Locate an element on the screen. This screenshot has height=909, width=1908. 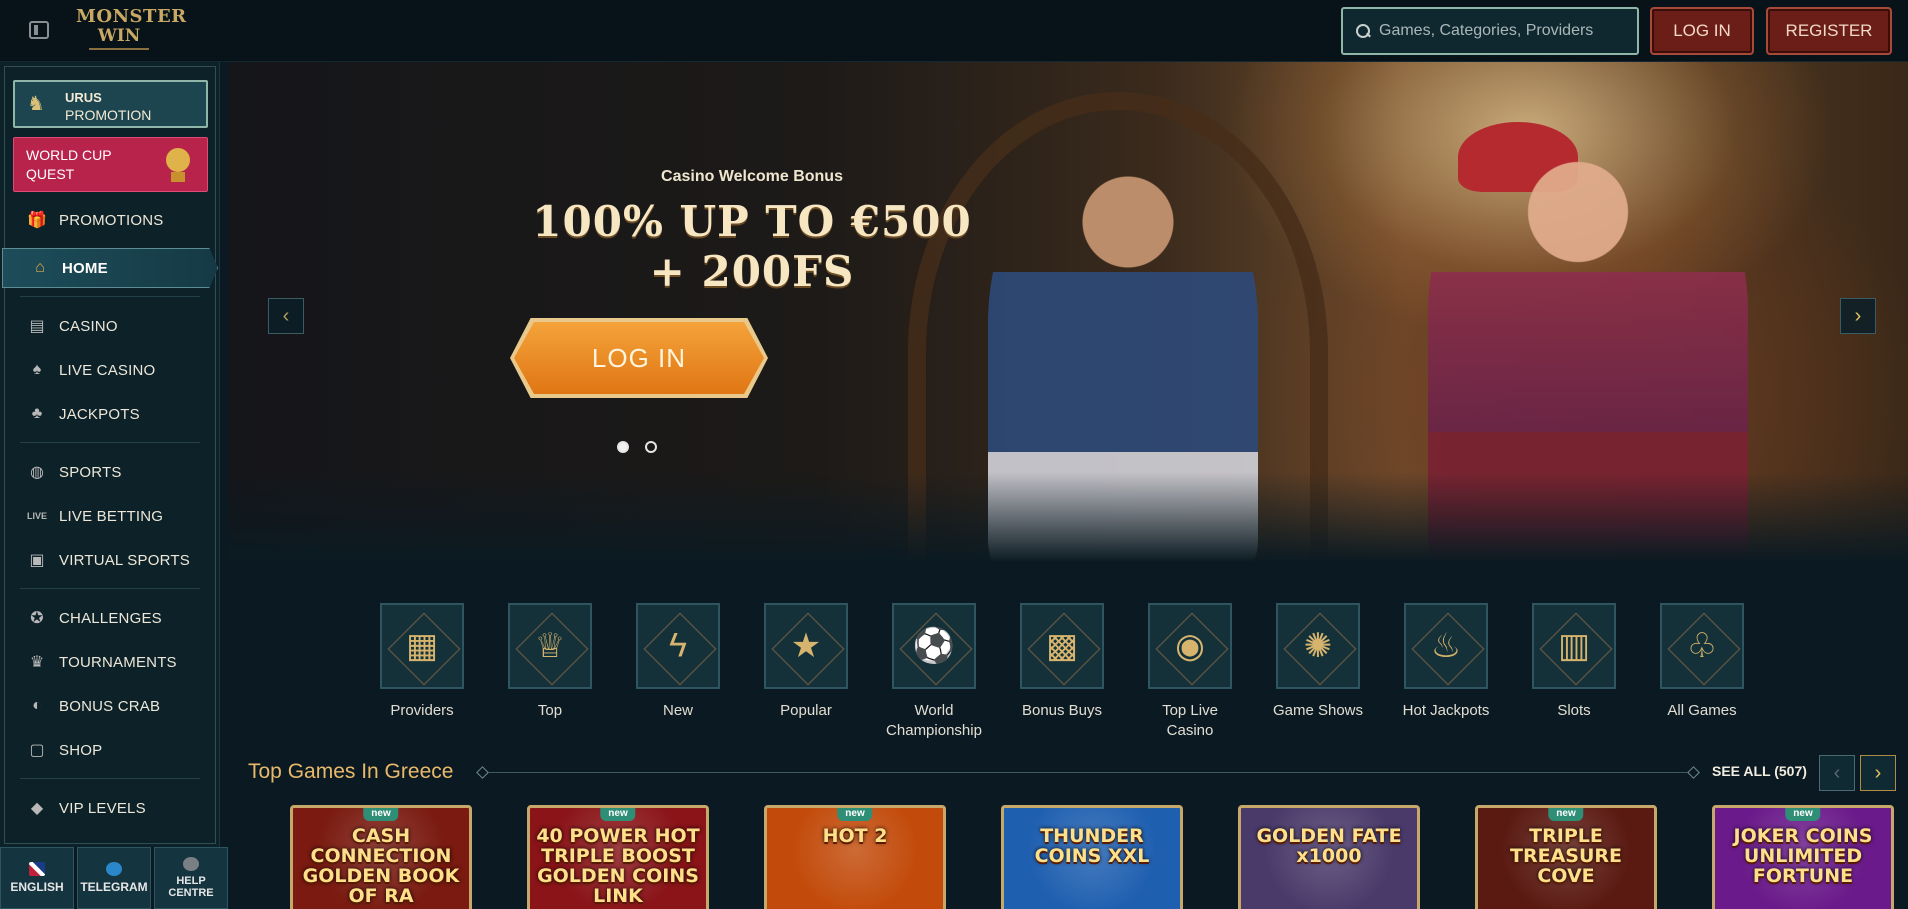
category-popular: ★ Popular is located at coordinates (806, 662).